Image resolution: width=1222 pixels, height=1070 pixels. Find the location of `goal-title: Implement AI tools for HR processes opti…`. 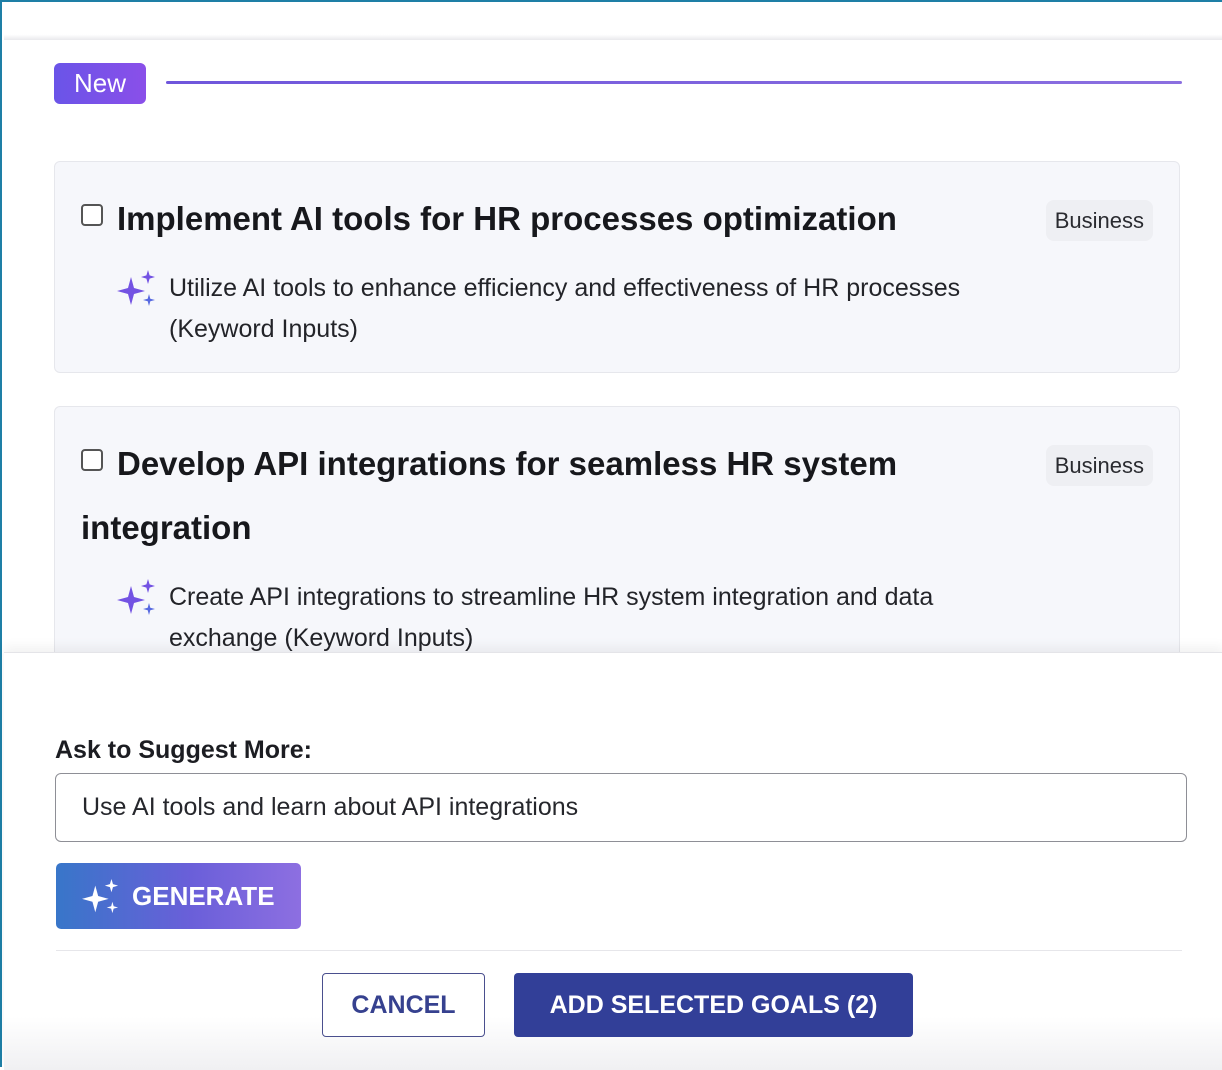

goal-title: Implement AI tools for HR processes opti… is located at coordinates (507, 218).